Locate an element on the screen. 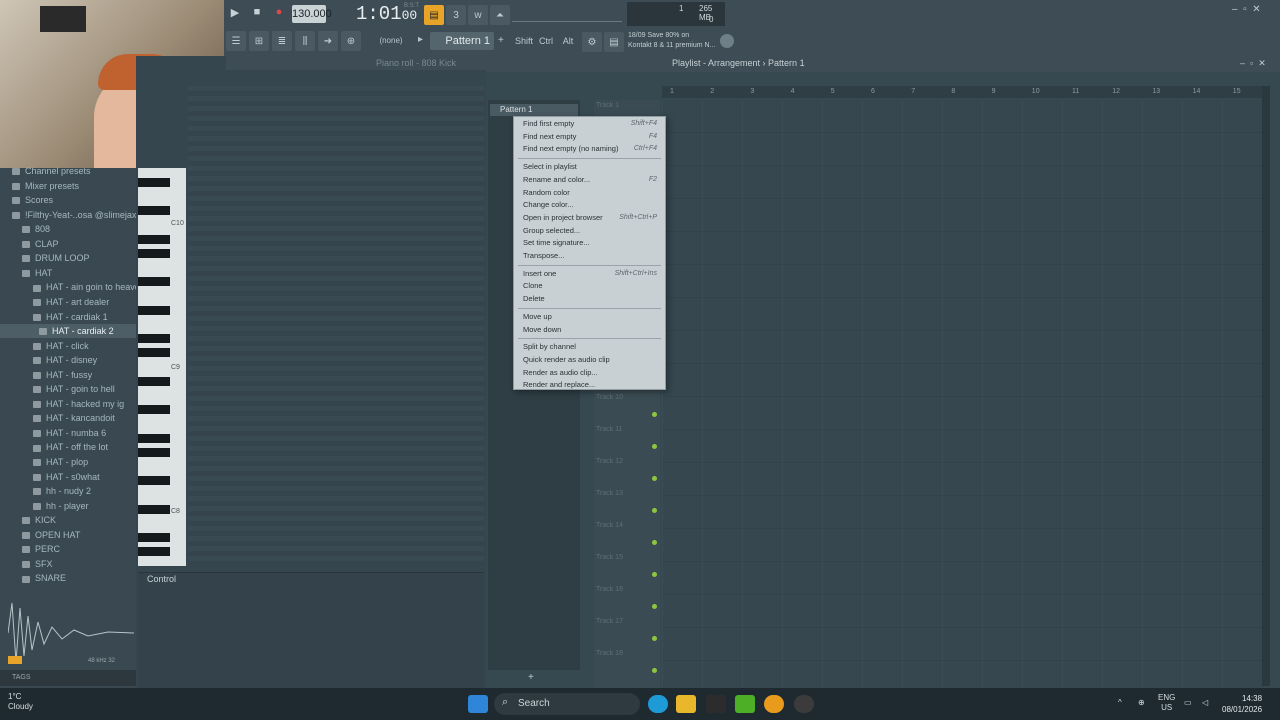  menu-item: Clone is located at coordinates (589, 286).